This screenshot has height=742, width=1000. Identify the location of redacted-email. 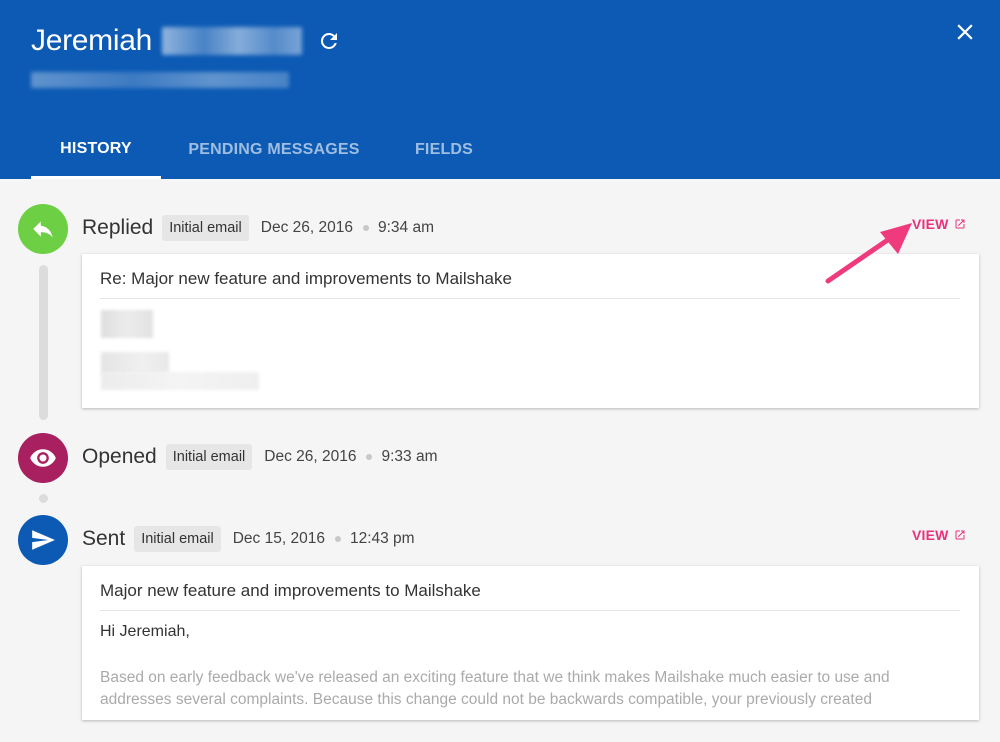
(160, 80).